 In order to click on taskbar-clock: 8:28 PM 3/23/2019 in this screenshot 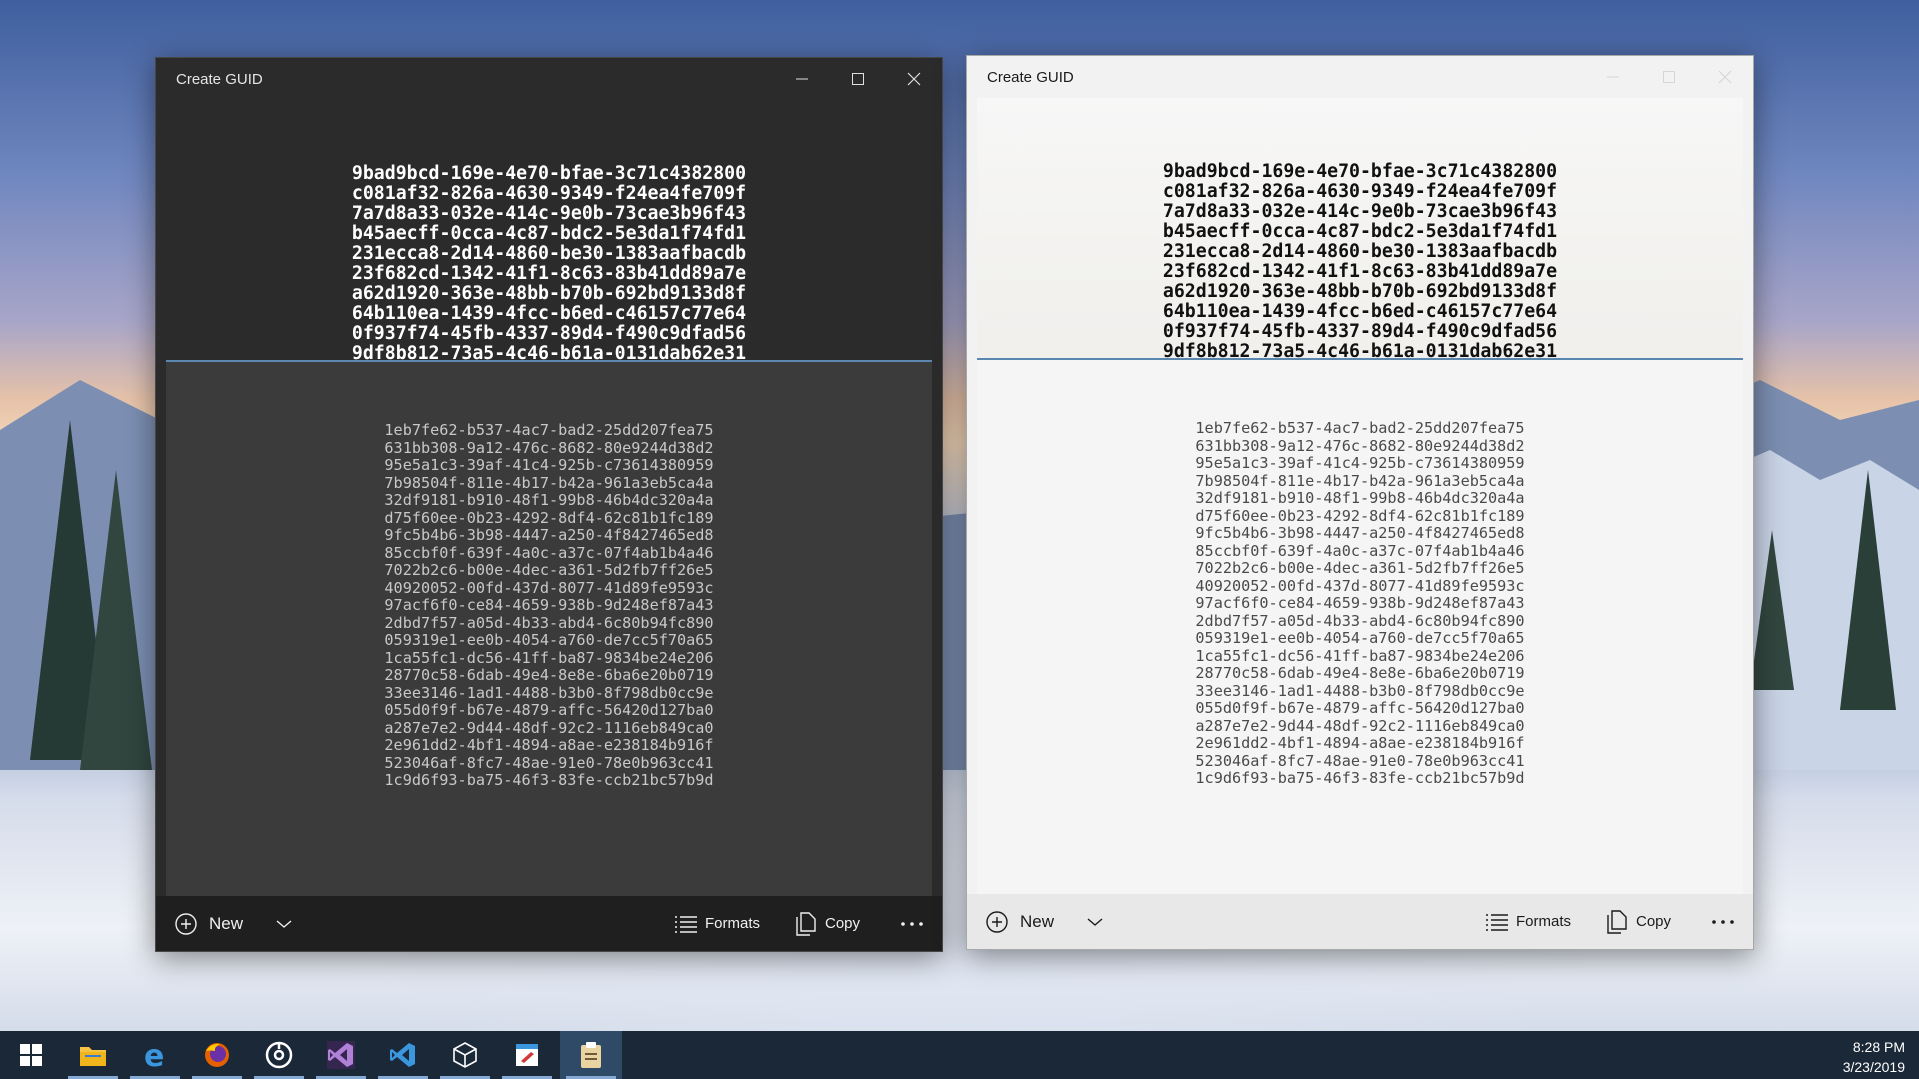, I will do `click(1874, 1057)`.